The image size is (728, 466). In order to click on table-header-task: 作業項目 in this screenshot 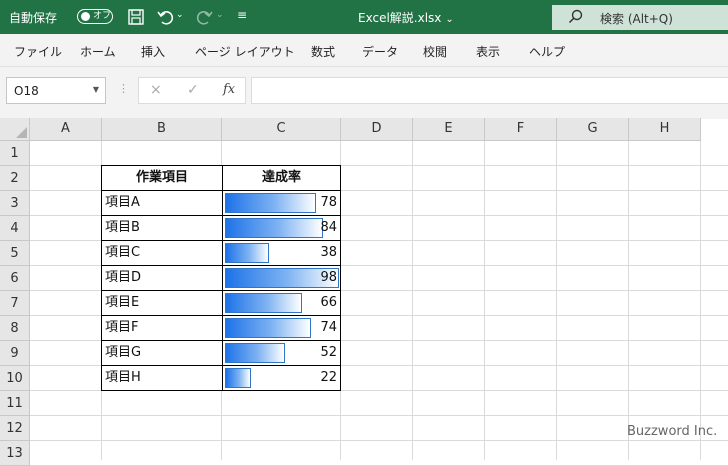, I will do `click(162, 178)`.